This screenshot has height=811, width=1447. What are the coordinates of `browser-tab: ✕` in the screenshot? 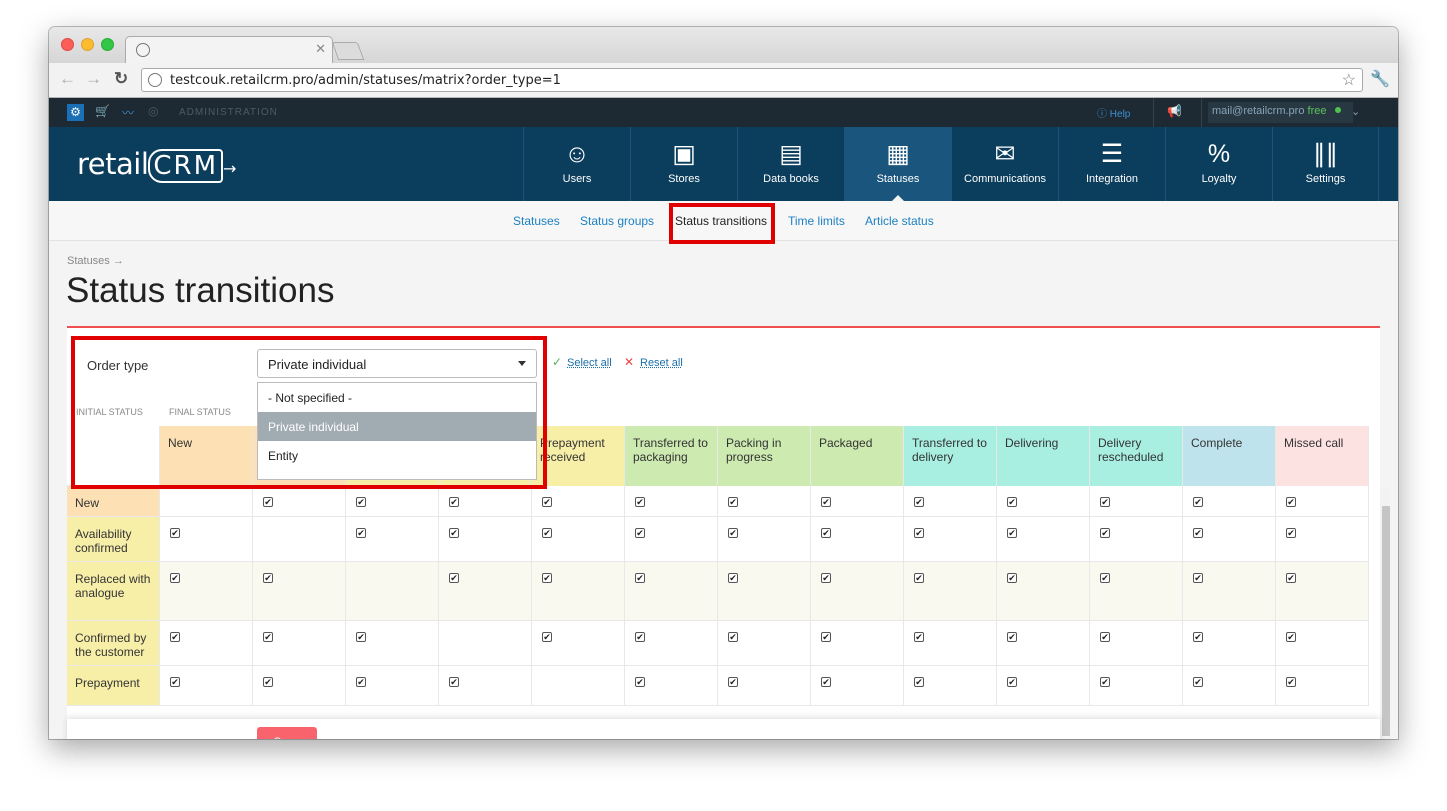 It's located at (229, 49).